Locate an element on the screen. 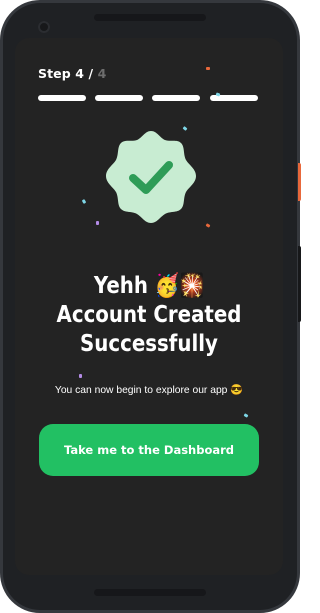  step-label-current: Step 4 / is located at coordinates (68, 73).